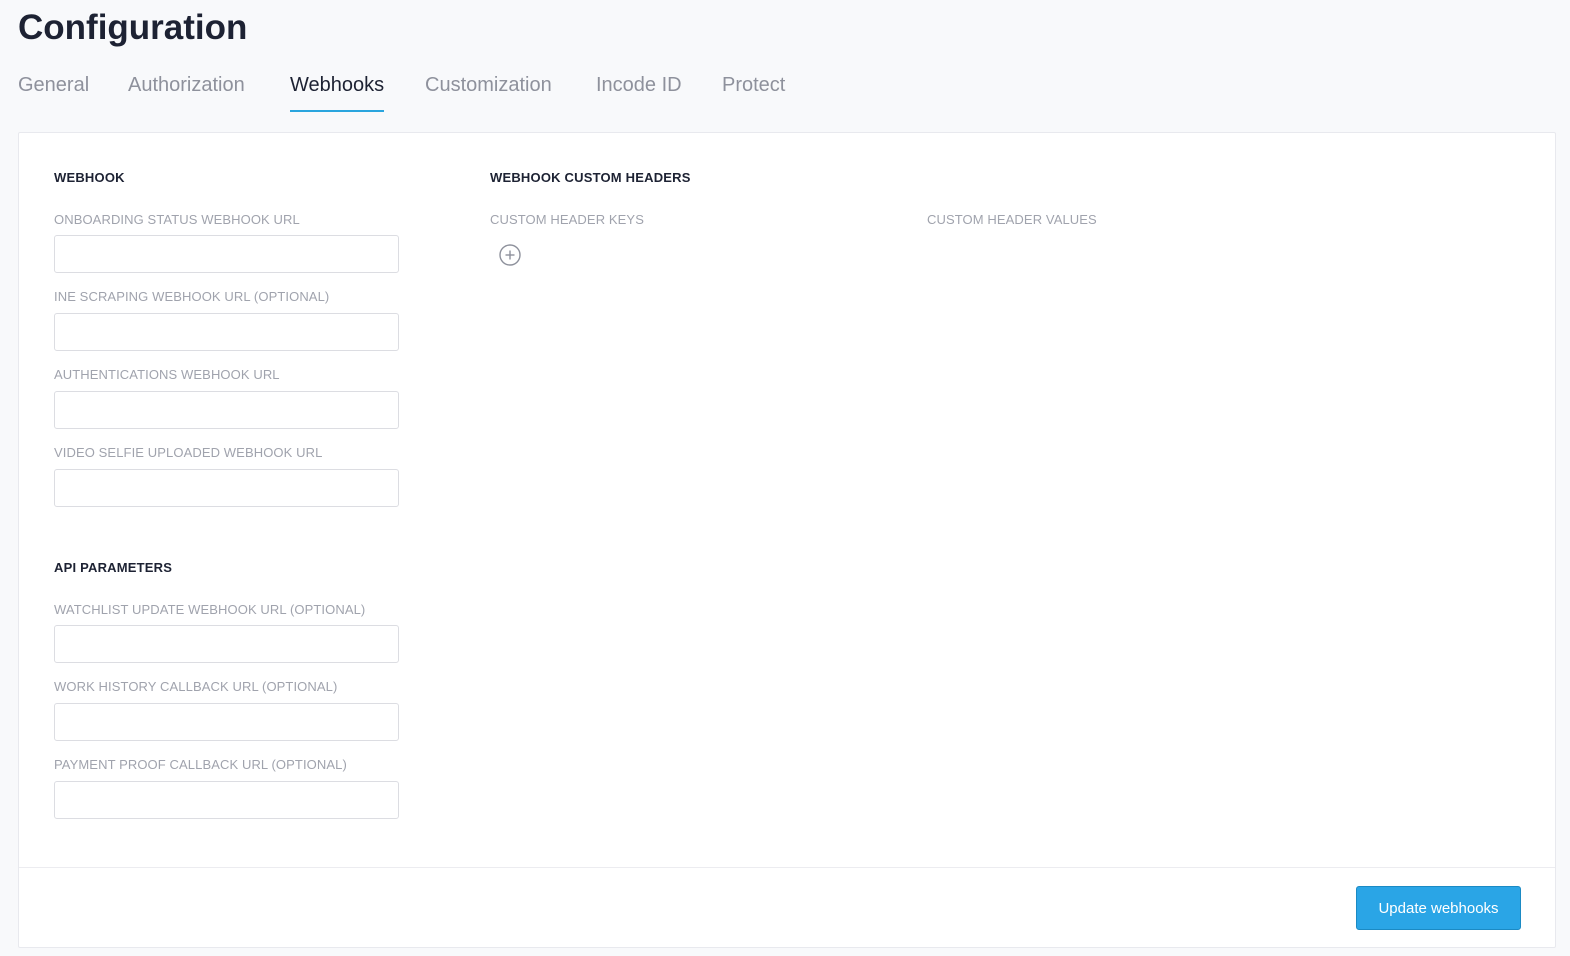  What do you see at coordinates (1438, 908) in the screenshot?
I see `update-webhooks-button: Update webhooks` at bounding box center [1438, 908].